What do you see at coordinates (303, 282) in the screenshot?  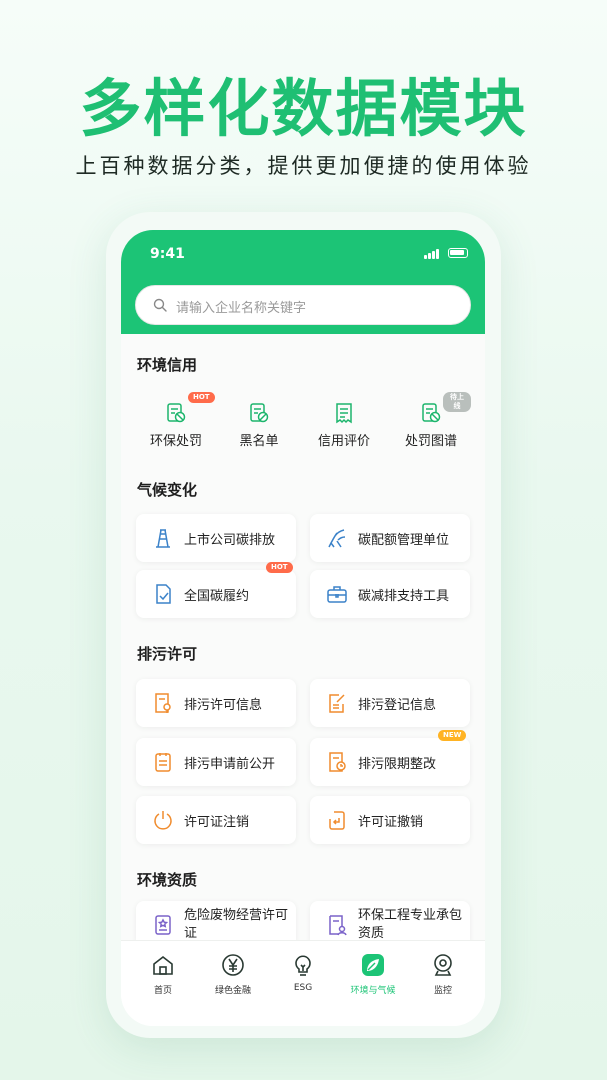 I see `header-bar: 9:41 请输入企业名称关键字` at bounding box center [303, 282].